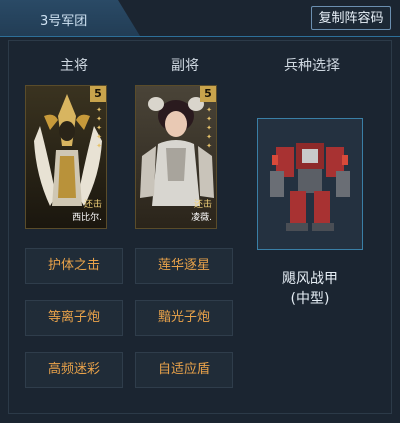 Image resolution: width=400 pixels, height=423 pixels. I want to click on unit-select-slot, so click(310, 184).